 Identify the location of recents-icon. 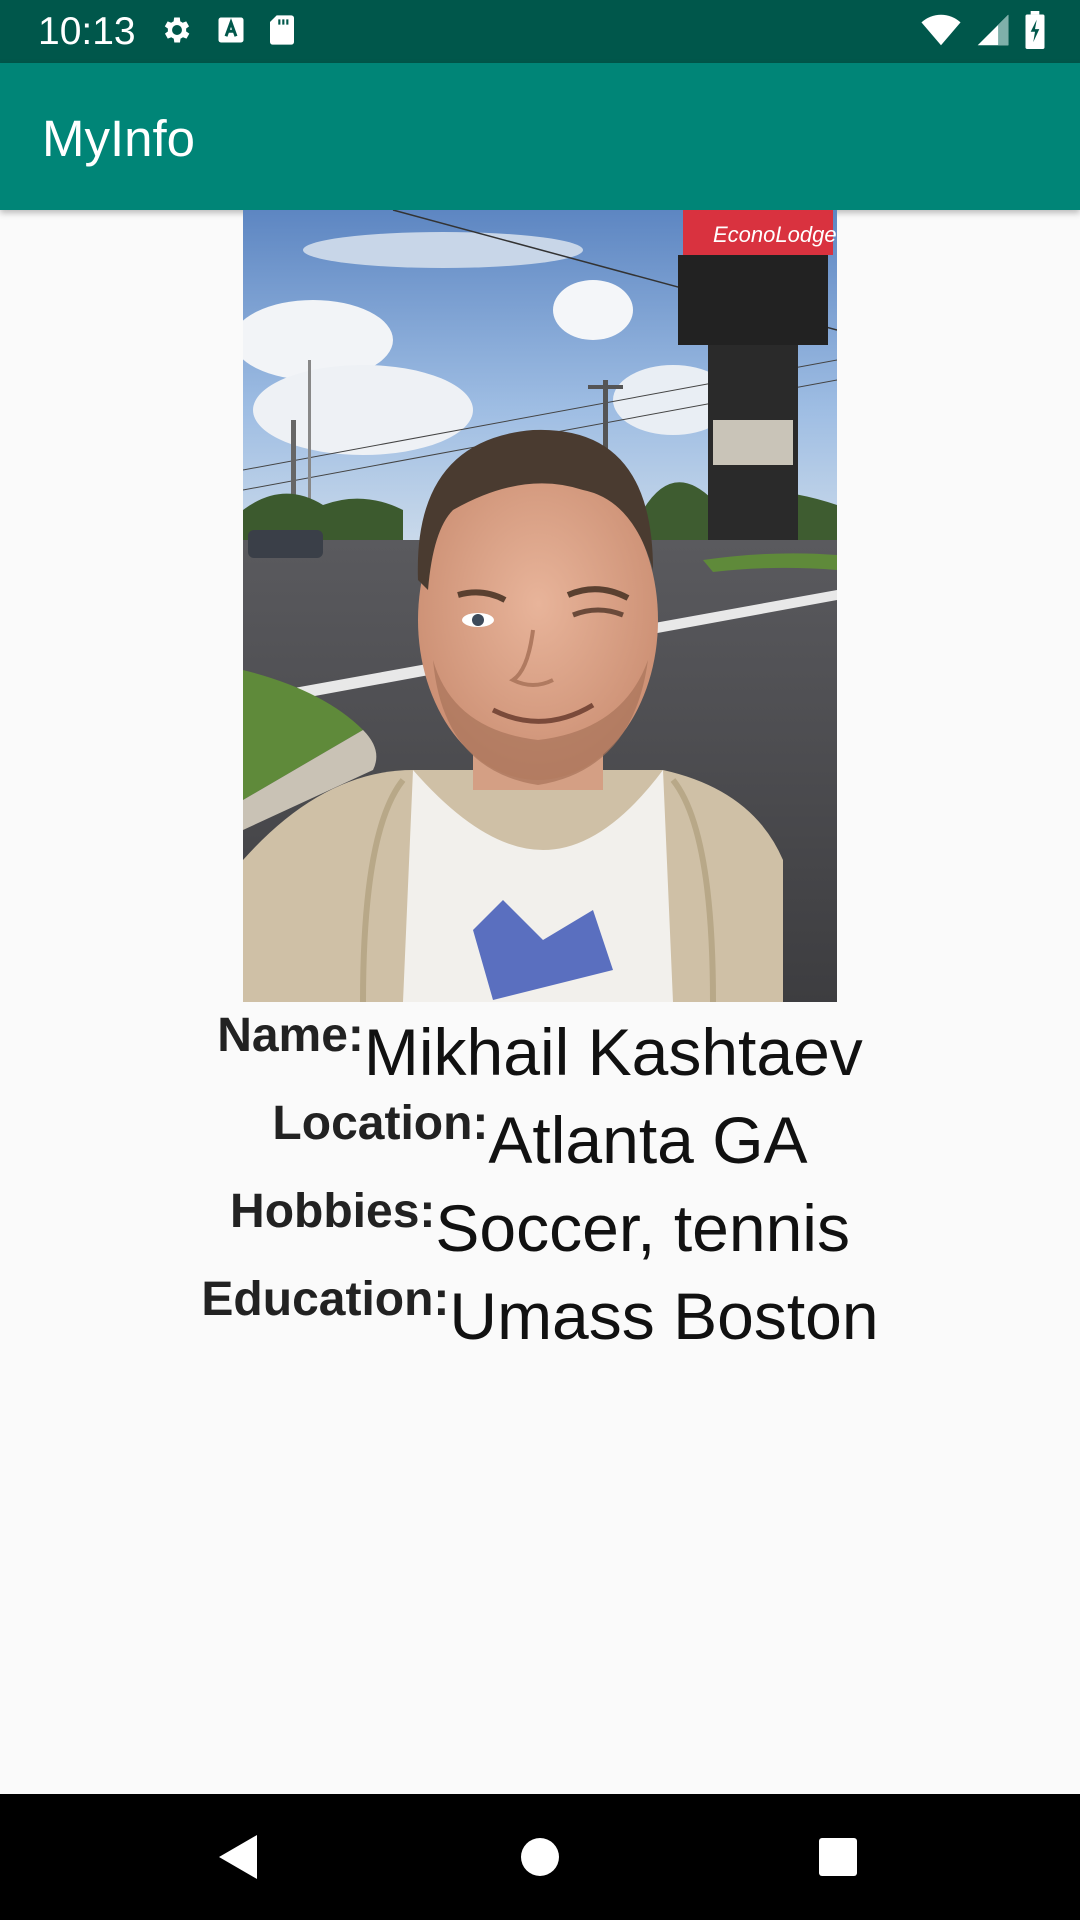
(838, 1857).